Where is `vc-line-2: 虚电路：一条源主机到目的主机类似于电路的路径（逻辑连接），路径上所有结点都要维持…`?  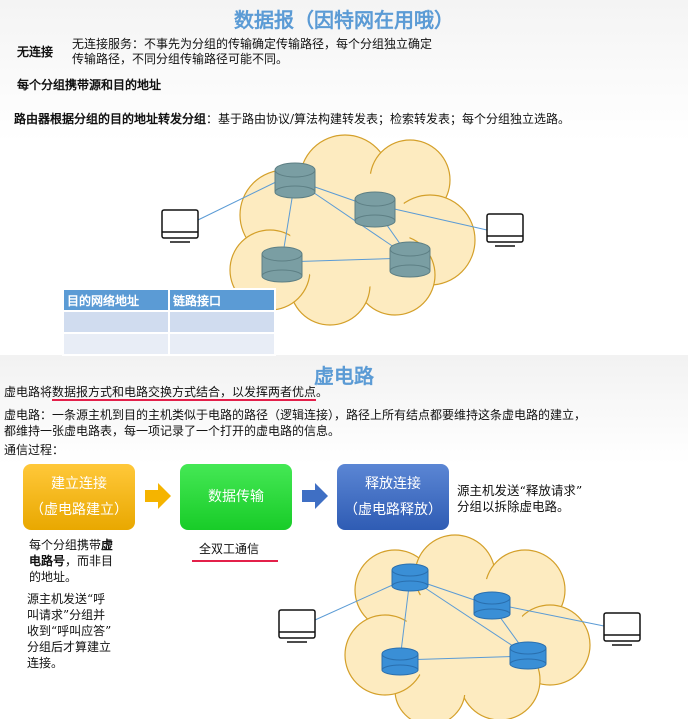
vc-line-2: 虚电路：一条源主机到目的主机类似于电路的路径（逻辑连接），路径上所有结点都要维持… is located at coordinates (295, 415).